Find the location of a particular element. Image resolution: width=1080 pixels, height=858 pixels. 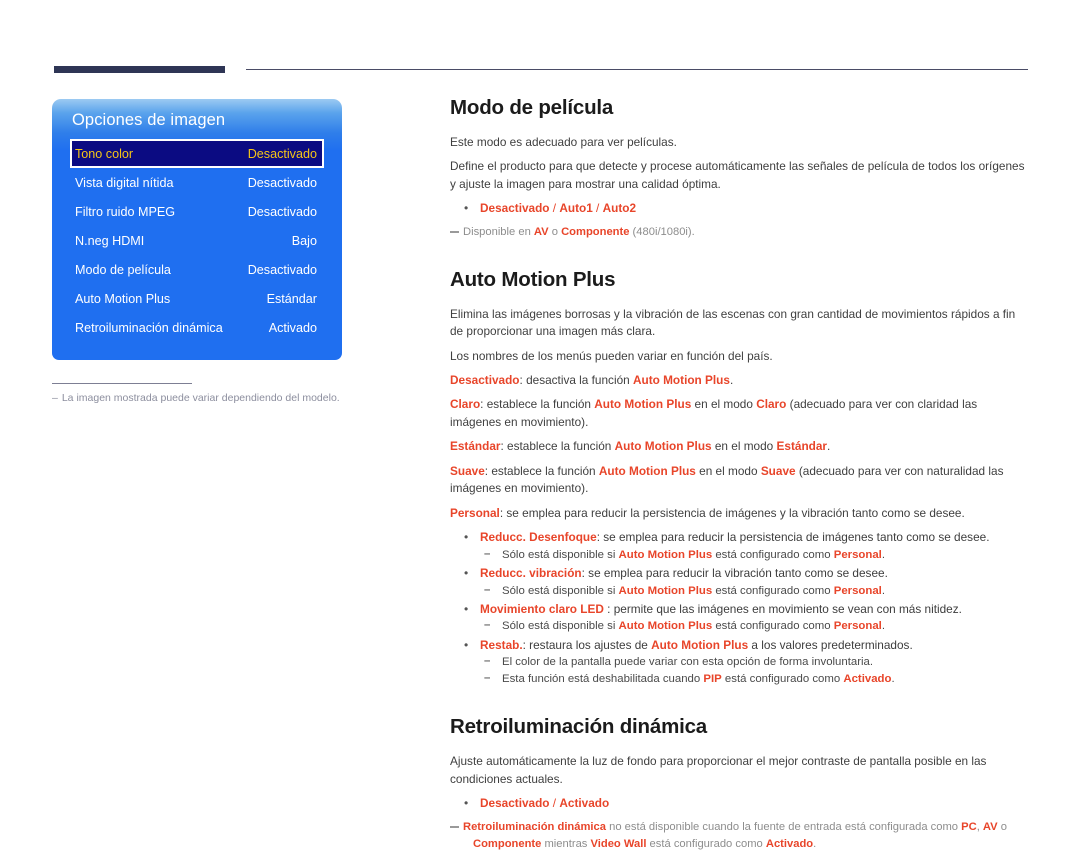

text: a los valores predeterminados. is located at coordinates (830, 644).